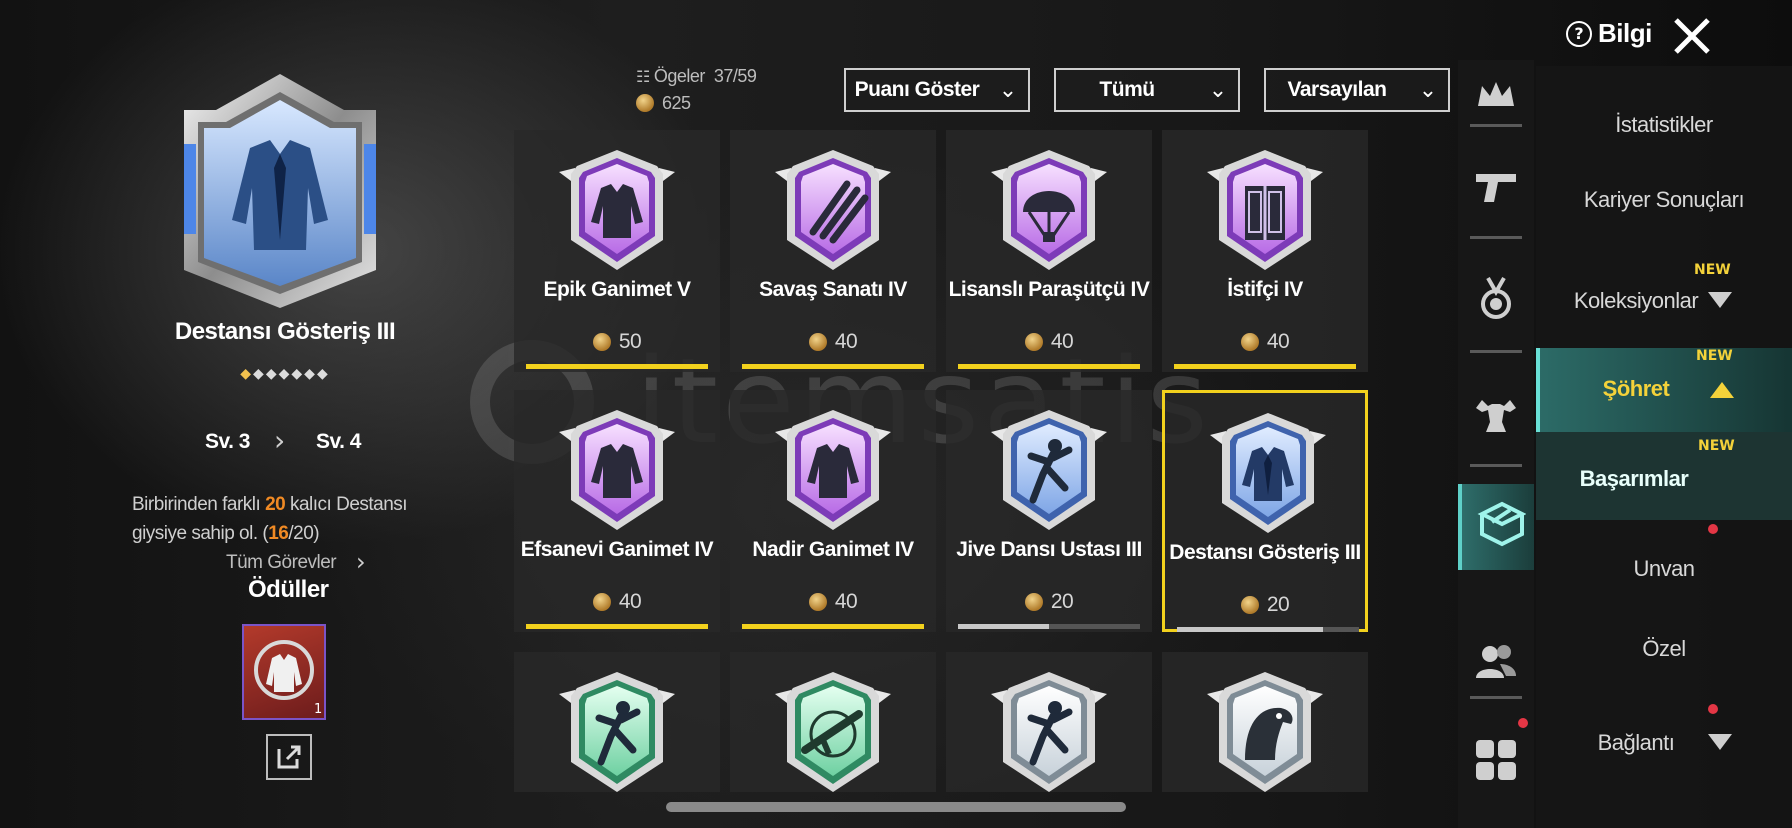 Image resolution: width=1792 pixels, height=828 pixels. What do you see at coordinates (937, 90) in the screenshot?
I see `points-dropdown: Puanı Göster ⌄` at bounding box center [937, 90].